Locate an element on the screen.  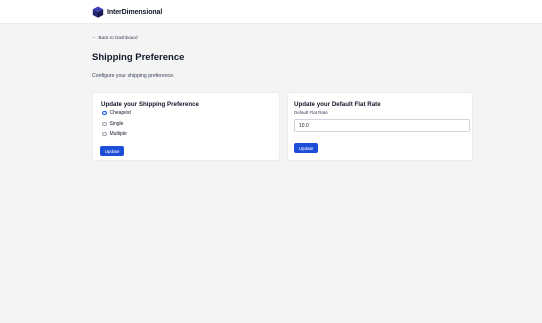
page-title: Shipping Preference is located at coordinates (138, 57).